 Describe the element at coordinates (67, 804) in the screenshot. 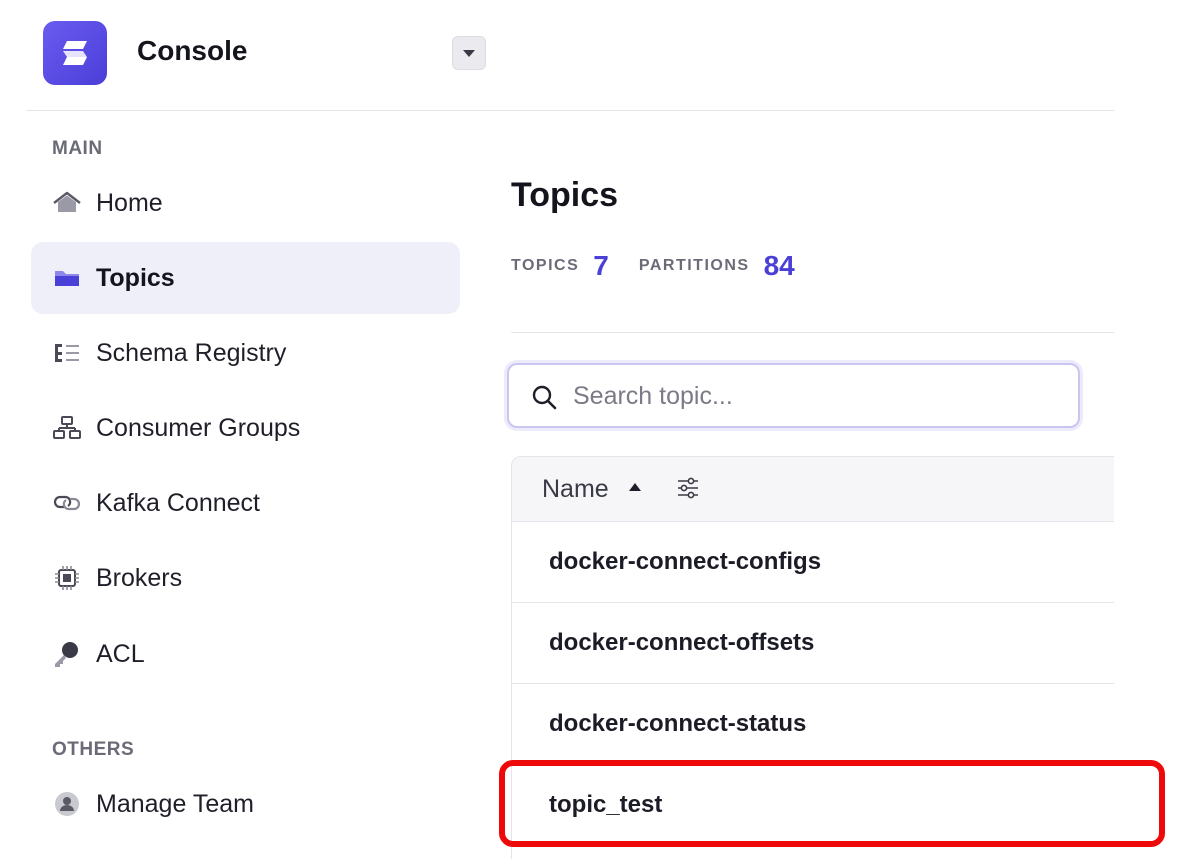

I see `user-icon` at that location.